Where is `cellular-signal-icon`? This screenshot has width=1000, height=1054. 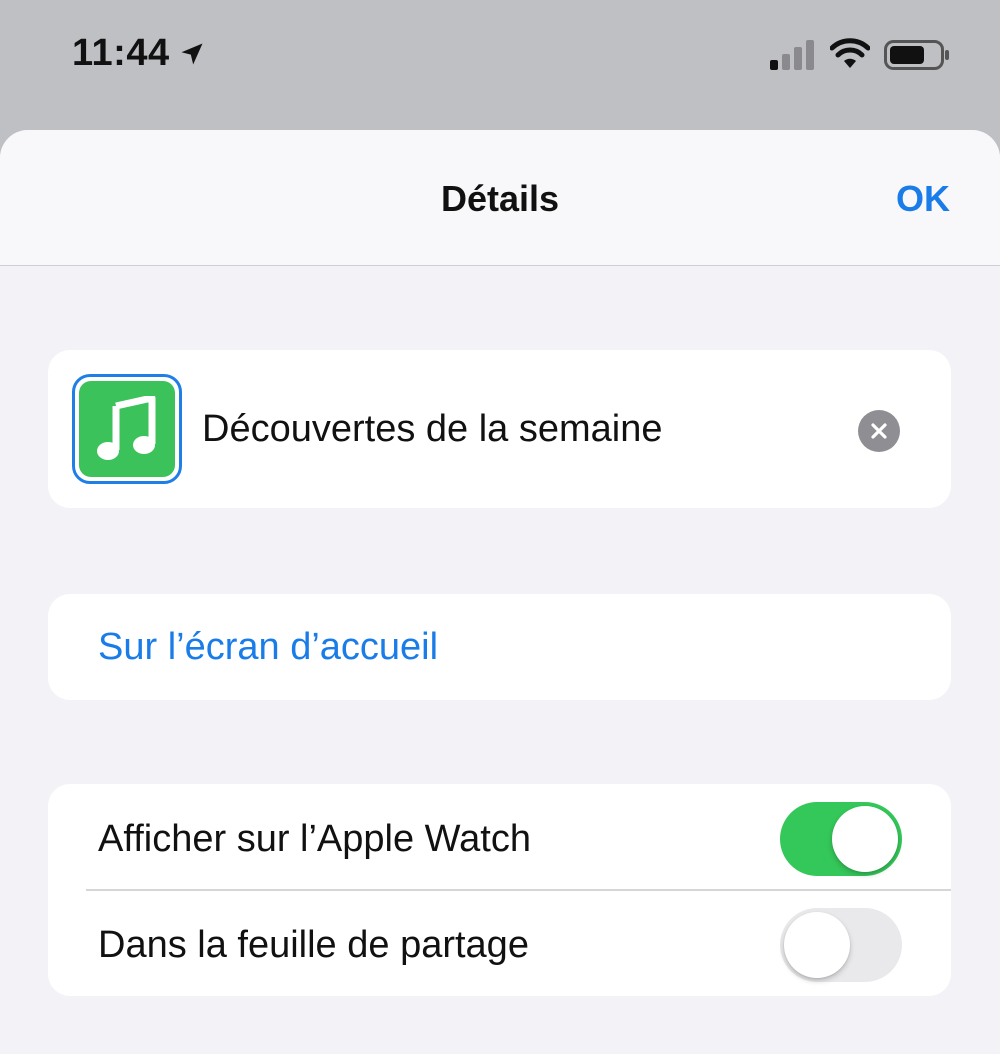
cellular-signal-icon is located at coordinates (792, 55).